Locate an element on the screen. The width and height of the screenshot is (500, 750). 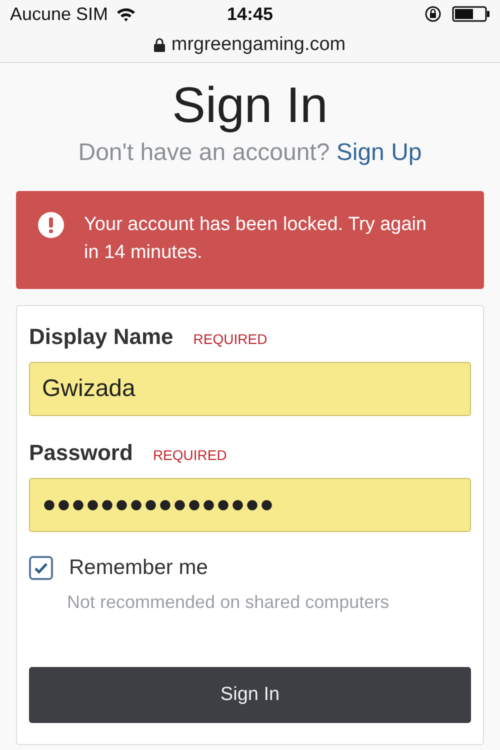
alert-message: Your account has been locked. Try again in 14 minutes. is located at coordinates (256, 239).